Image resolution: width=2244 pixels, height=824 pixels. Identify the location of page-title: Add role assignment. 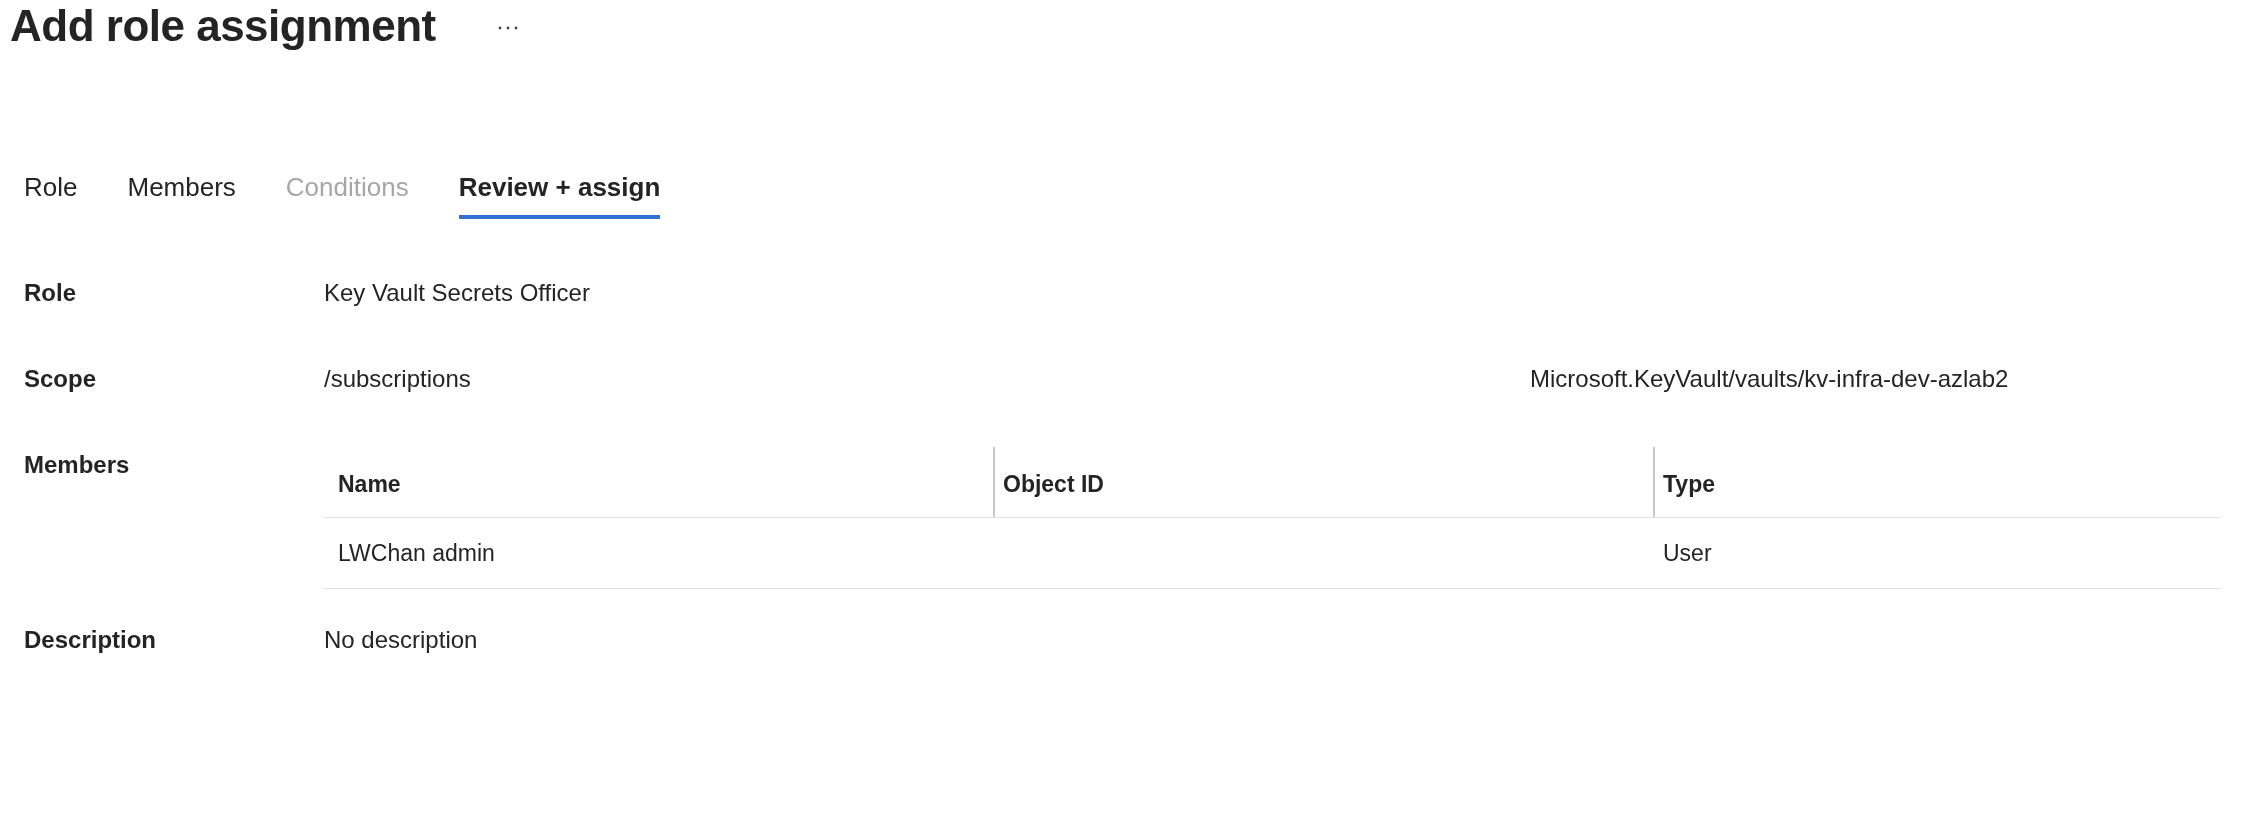
(223, 26).